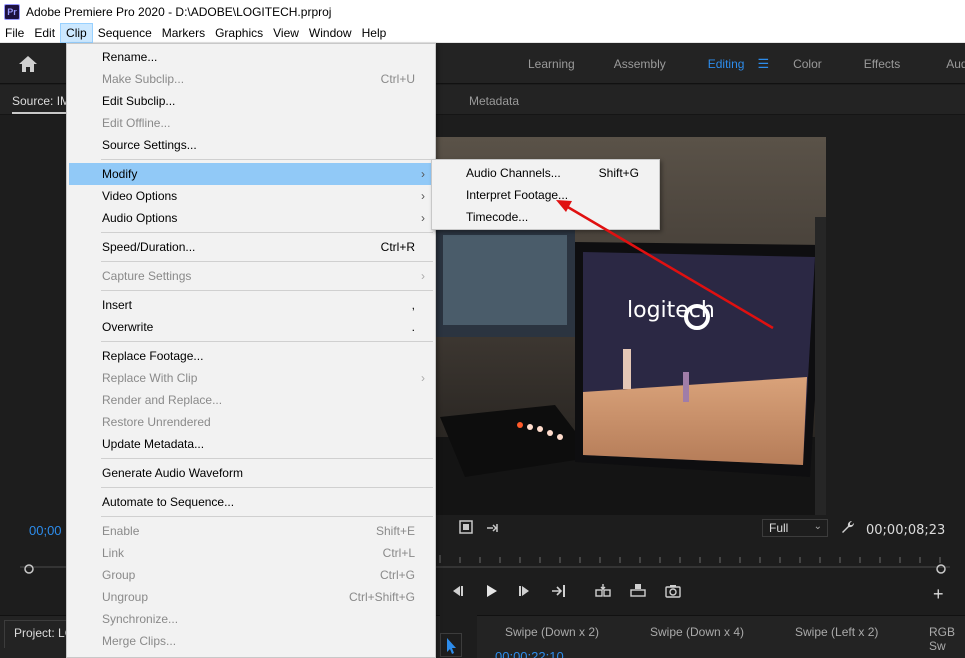 This screenshot has width=965, height=658. What do you see at coordinates (848, 527) in the screenshot?
I see `wrench-icon` at bounding box center [848, 527].